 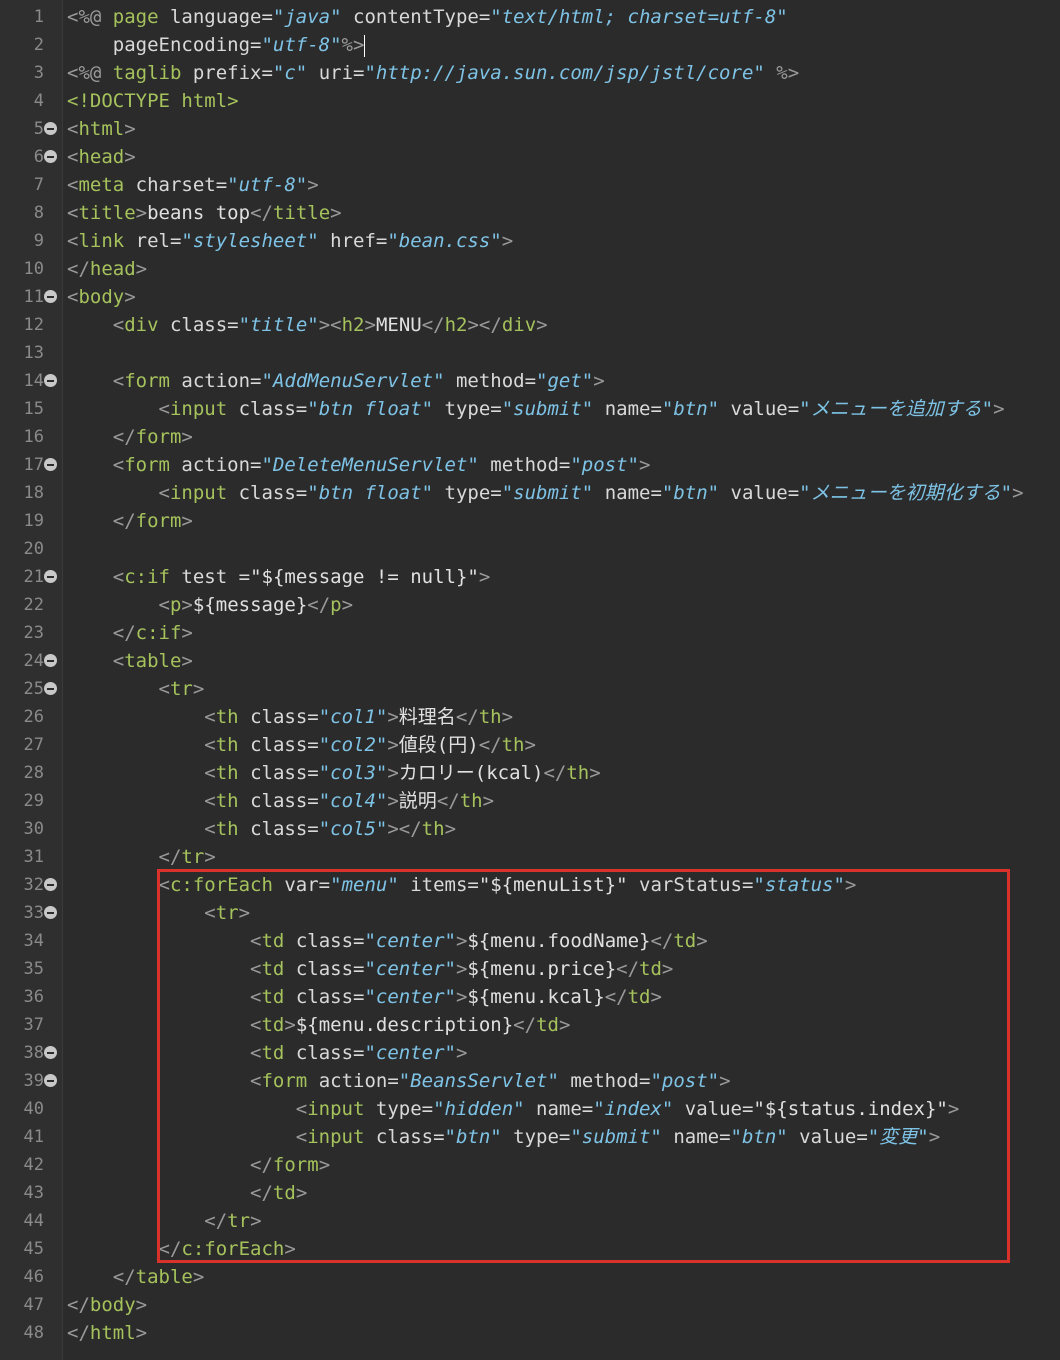 What do you see at coordinates (107, 1305) in the screenshot?
I see `code-text: </body>` at bounding box center [107, 1305].